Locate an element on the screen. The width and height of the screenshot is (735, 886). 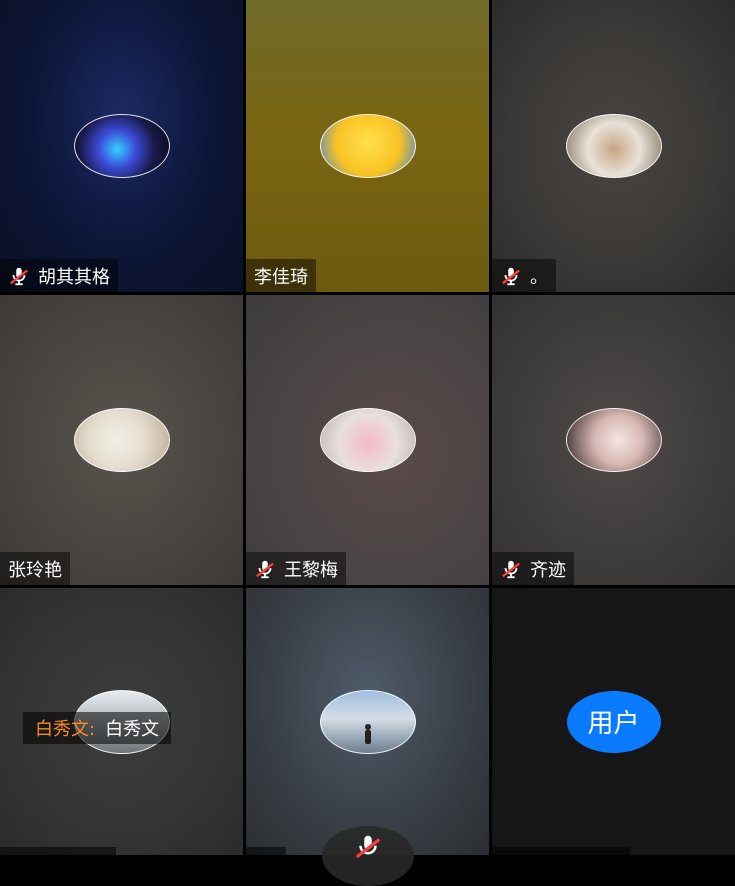
participant-name: 李佳琦 is located at coordinates (281, 277).